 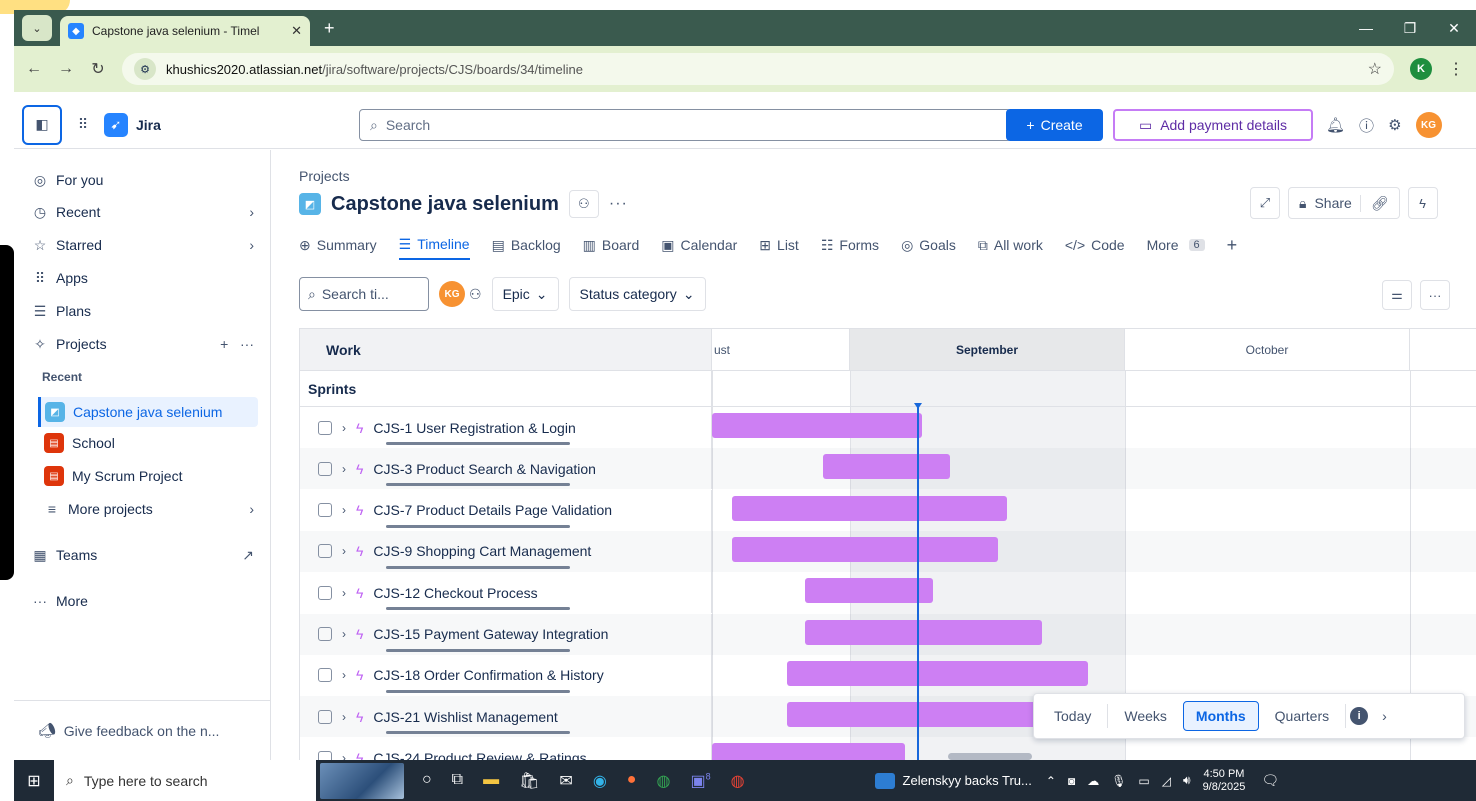 What do you see at coordinates (699, 245) in the screenshot?
I see `tab-calendar: ▣ Calendar` at bounding box center [699, 245].